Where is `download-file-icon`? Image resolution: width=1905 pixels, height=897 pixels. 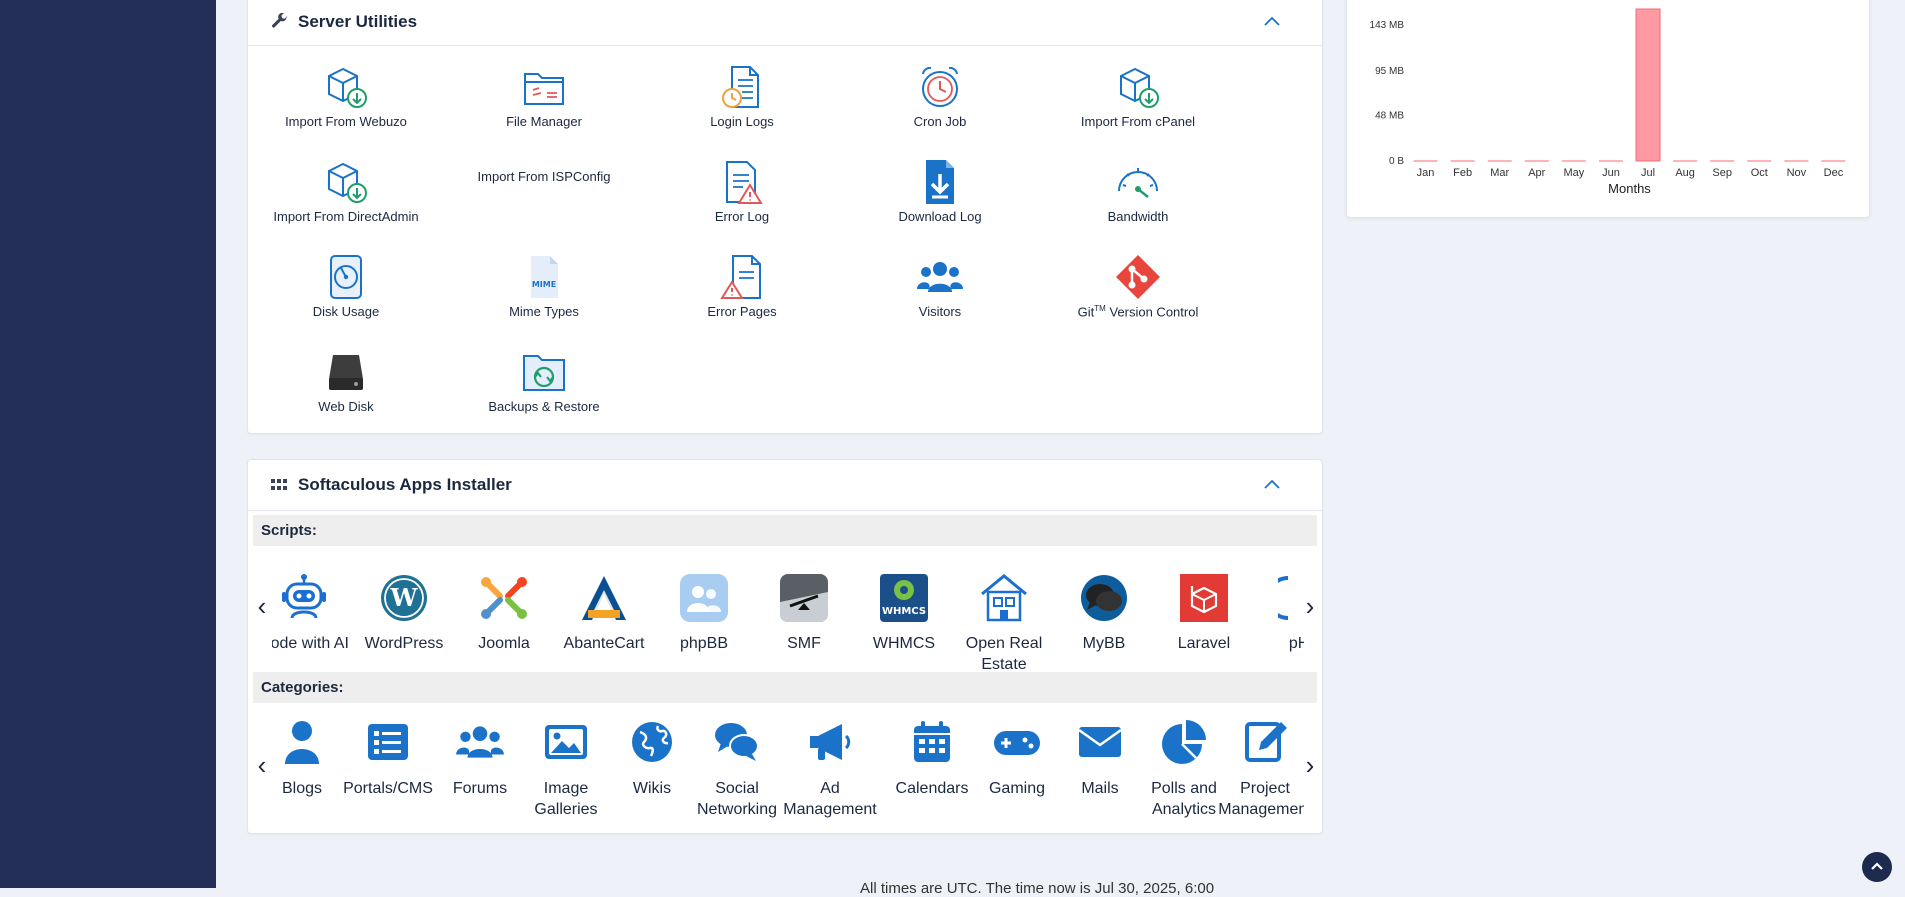 download-file-icon is located at coordinates (940, 182).